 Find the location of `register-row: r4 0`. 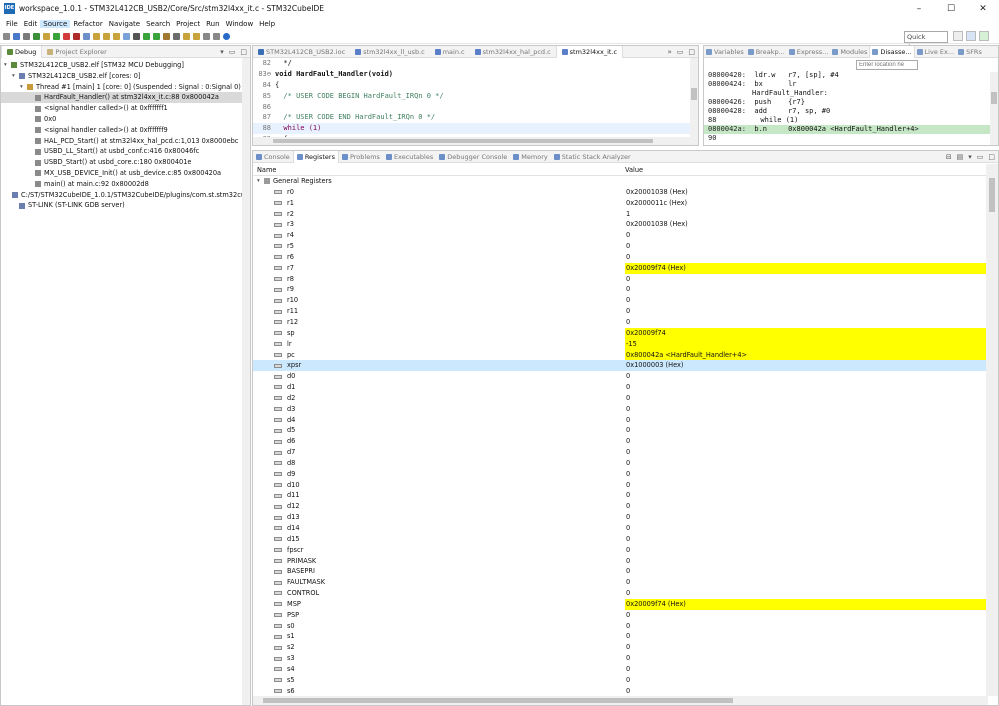

register-row: r4 0 is located at coordinates (619, 235).